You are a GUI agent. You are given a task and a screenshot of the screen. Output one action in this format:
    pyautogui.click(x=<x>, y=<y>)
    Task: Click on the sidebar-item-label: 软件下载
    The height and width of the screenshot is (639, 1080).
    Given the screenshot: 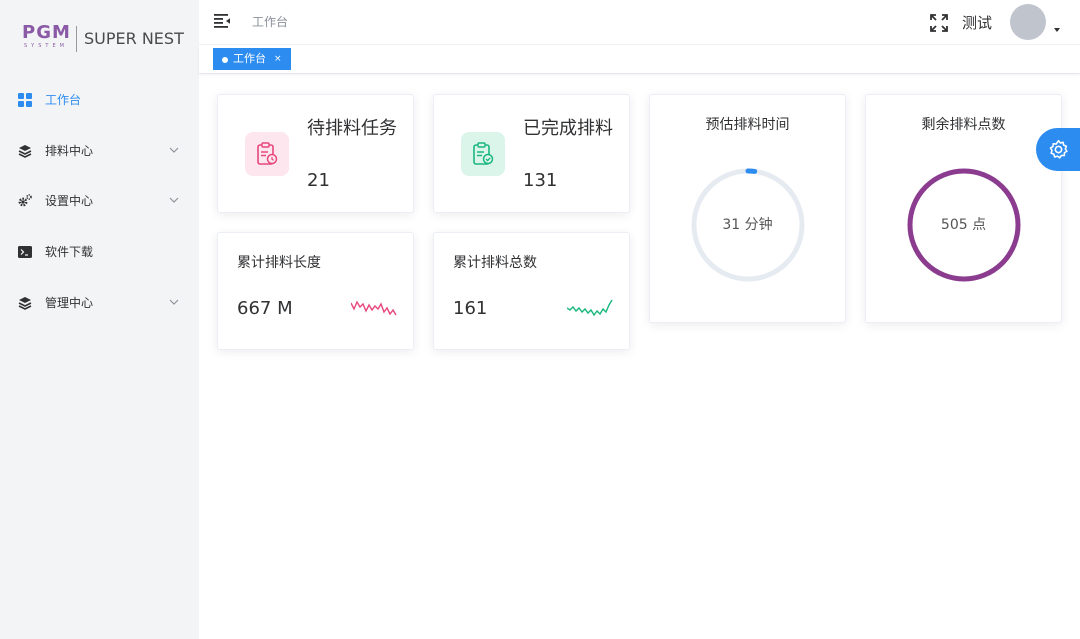 What is the action you would take?
    pyautogui.click(x=69, y=252)
    